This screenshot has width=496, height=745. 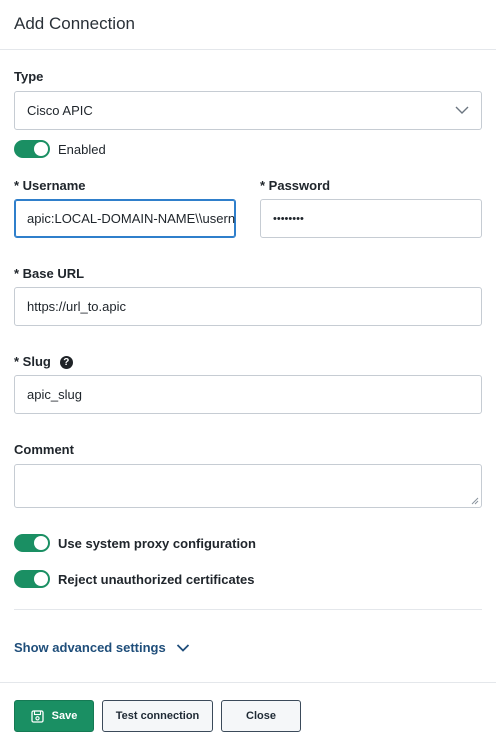 What do you see at coordinates (156, 579) in the screenshot?
I see `reject-label: Reject unauthorized certificates` at bounding box center [156, 579].